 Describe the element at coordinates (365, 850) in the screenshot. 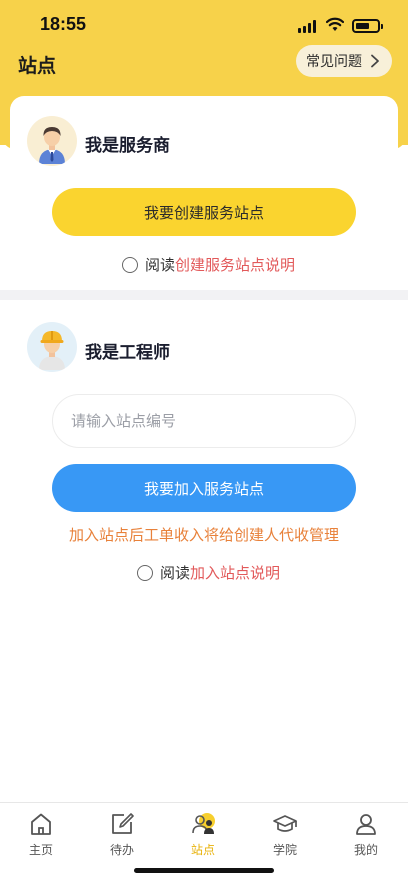

I see `tab-label: 我的` at that location.